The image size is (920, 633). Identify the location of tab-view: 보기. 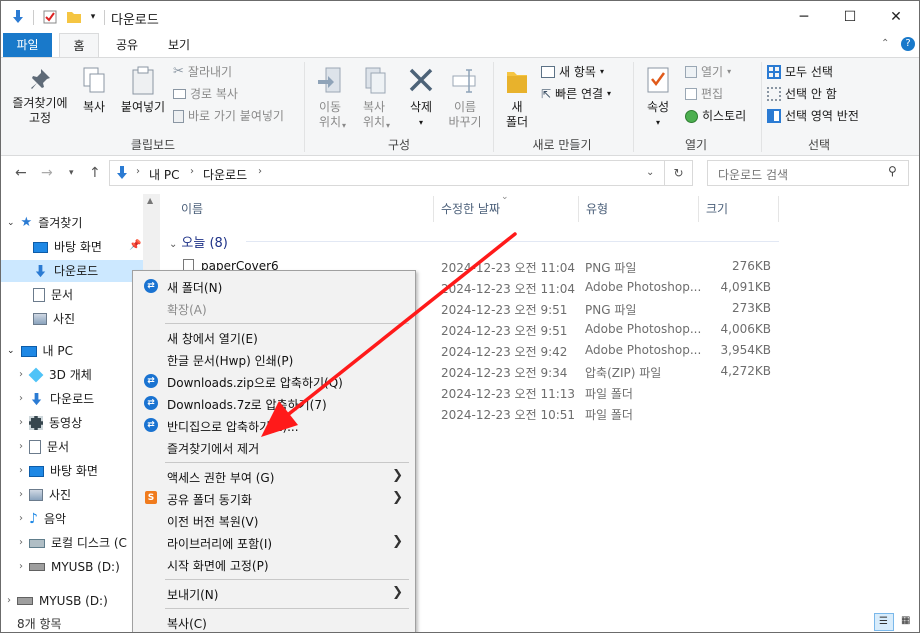
(179, 45).